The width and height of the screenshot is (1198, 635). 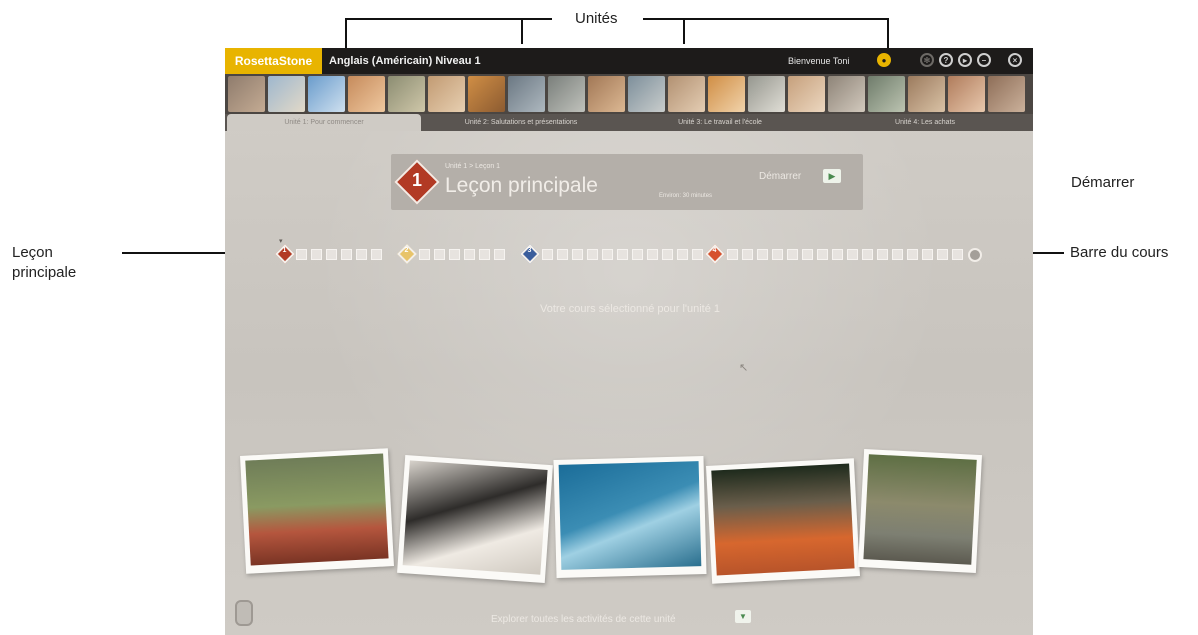 What do you see at coordinates (521, 122) in the screenshot?
I see `tab-unit-2: Unité 2: Salutations et présentations` at bounding box center [521, 122].